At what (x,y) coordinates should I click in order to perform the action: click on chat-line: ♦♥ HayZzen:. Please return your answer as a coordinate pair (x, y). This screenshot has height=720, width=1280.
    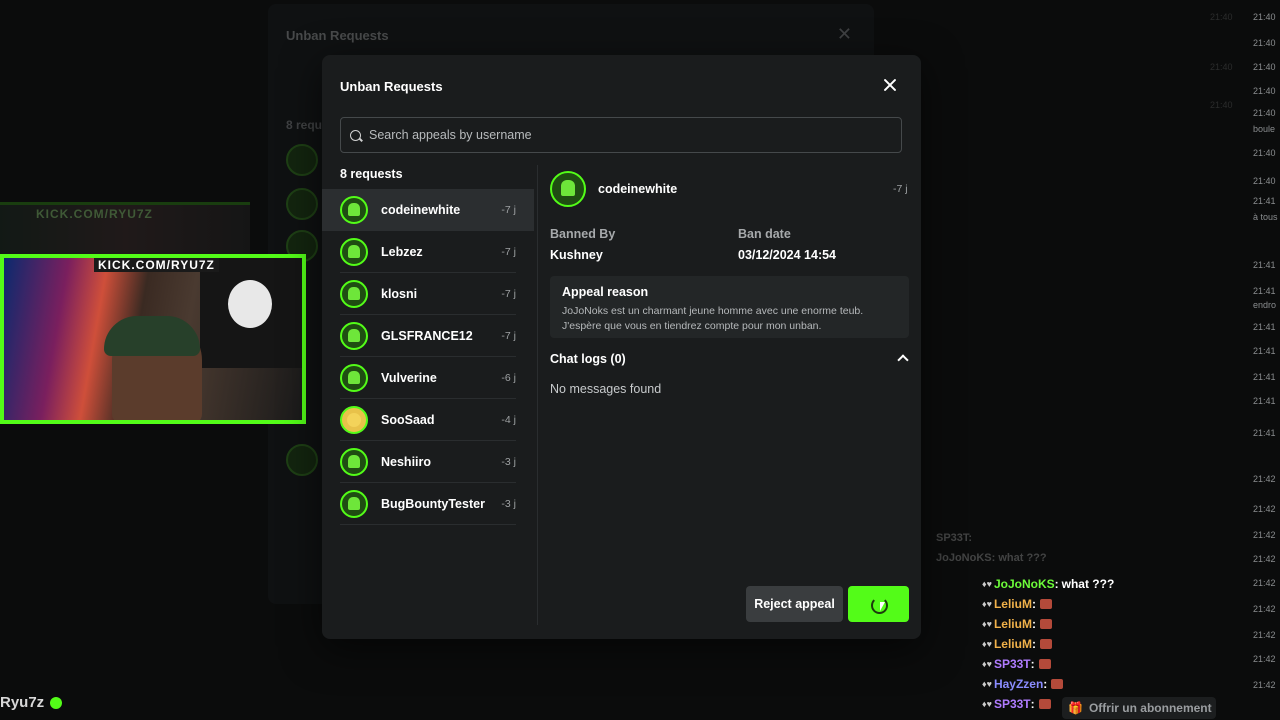
    Looking at the image, I should click on (1112, 684).